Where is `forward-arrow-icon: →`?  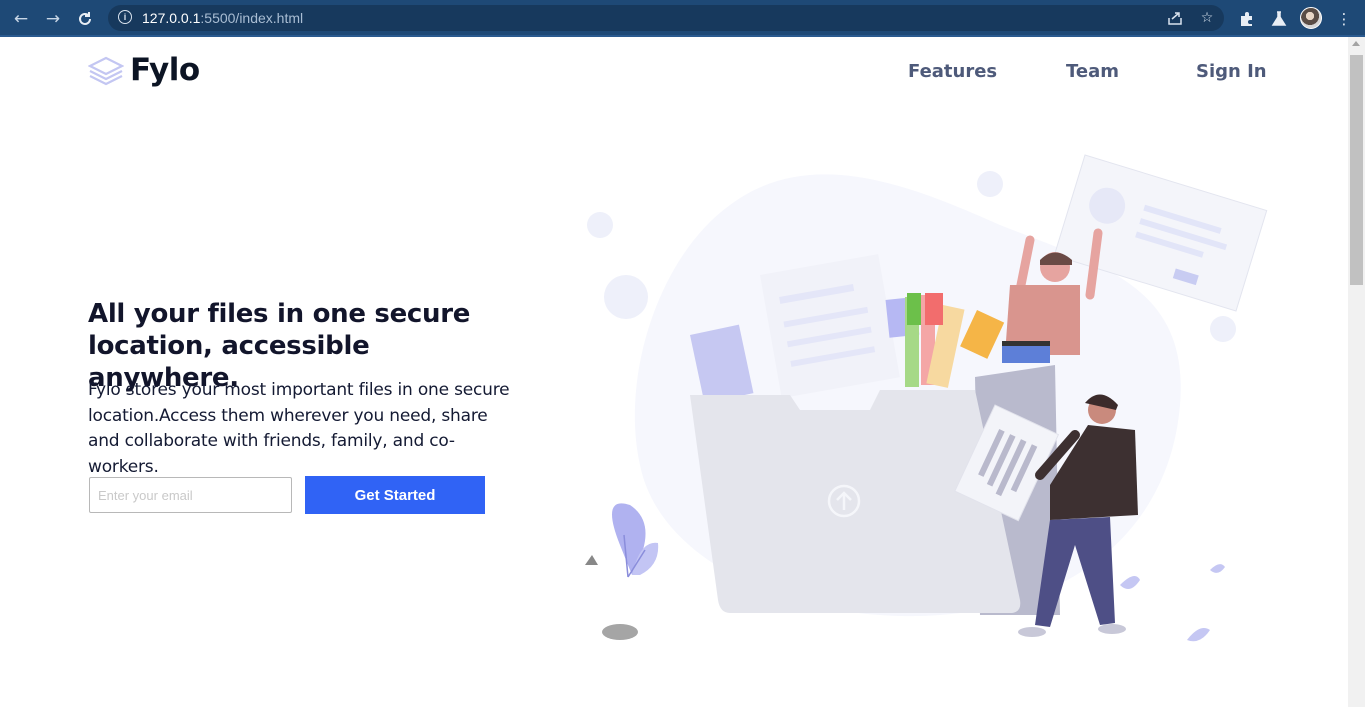
forward-arrow-icon: → is located at coordinates (53, 19).